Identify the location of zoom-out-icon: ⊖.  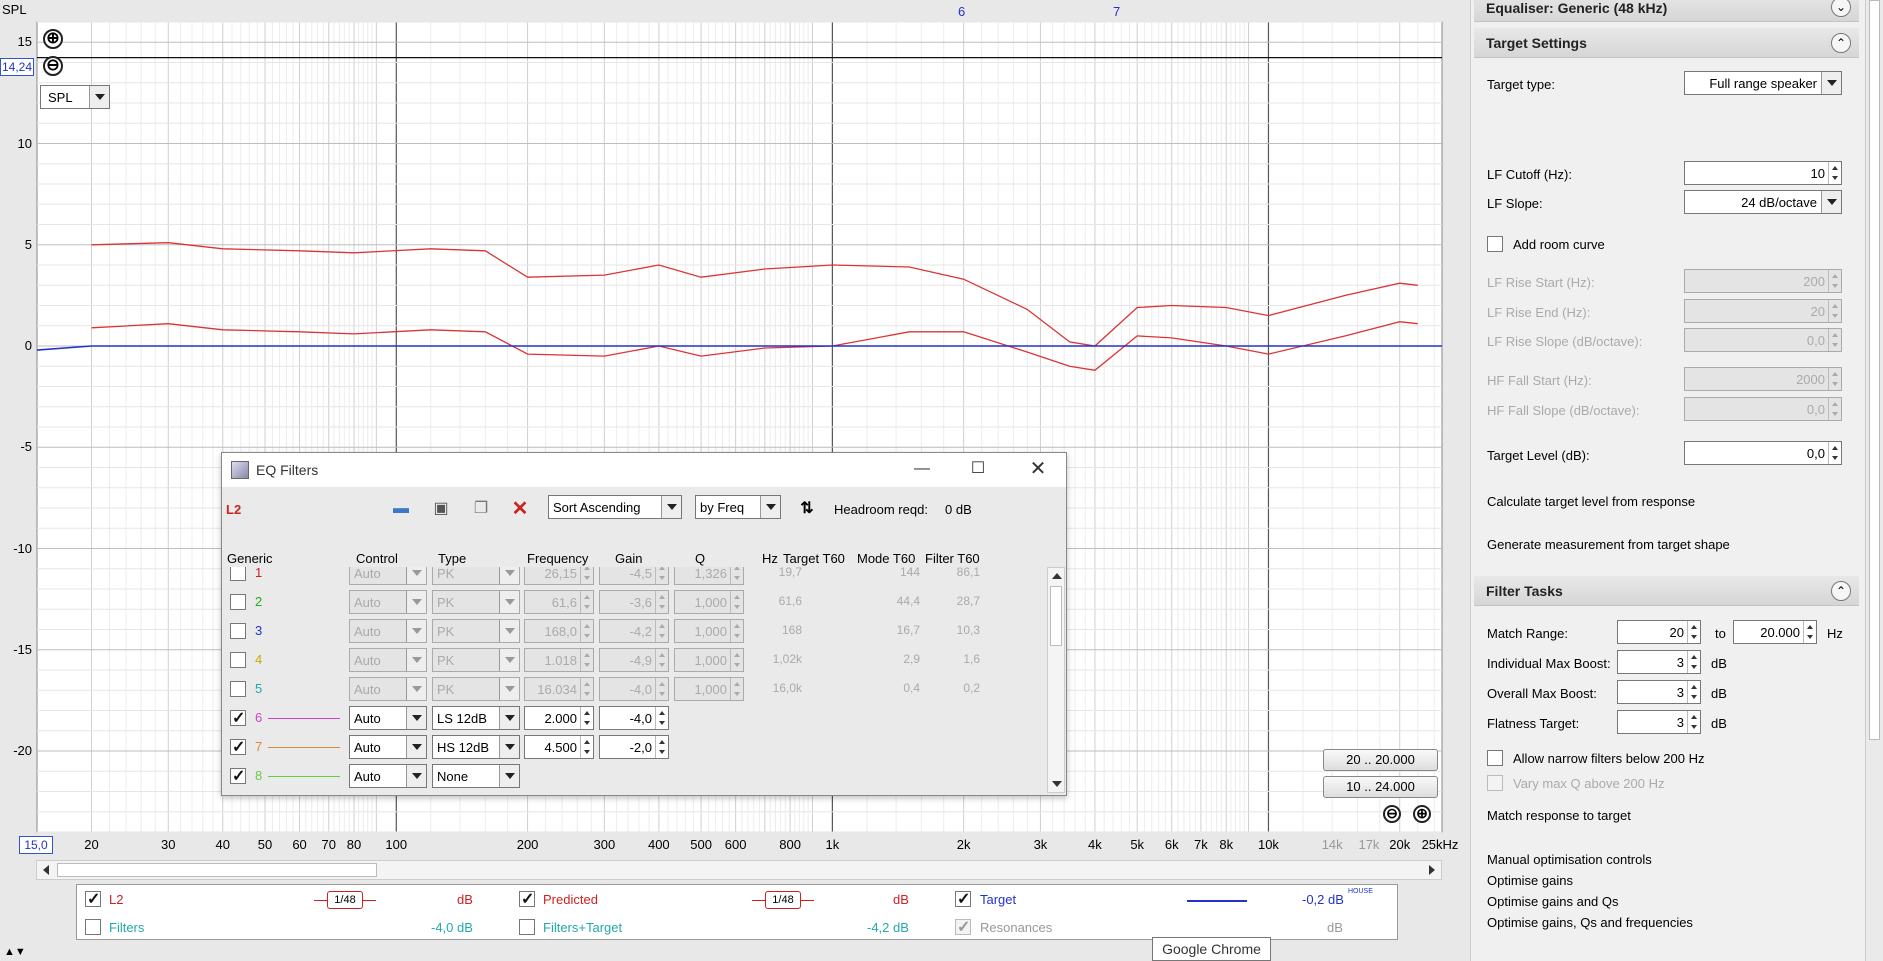
(53, 66).